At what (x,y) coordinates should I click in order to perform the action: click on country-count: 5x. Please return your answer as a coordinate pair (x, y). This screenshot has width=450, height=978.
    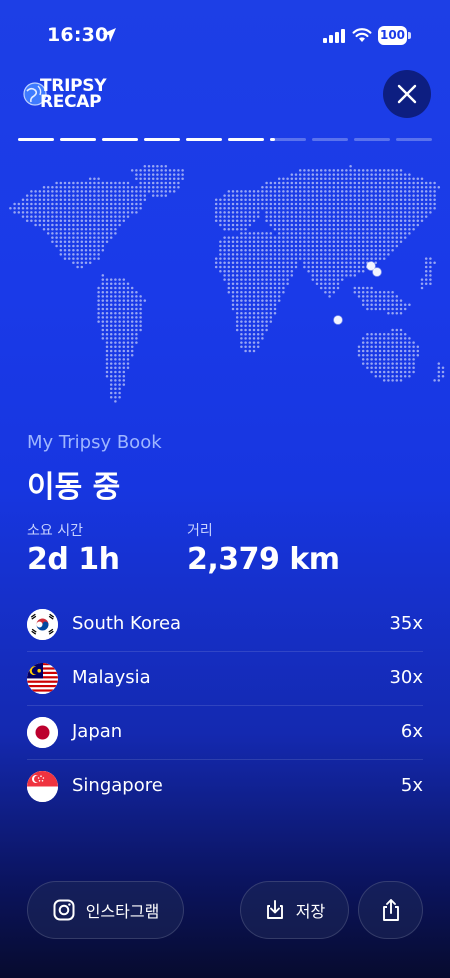
    Looking at the image, I should click on (411, 785).